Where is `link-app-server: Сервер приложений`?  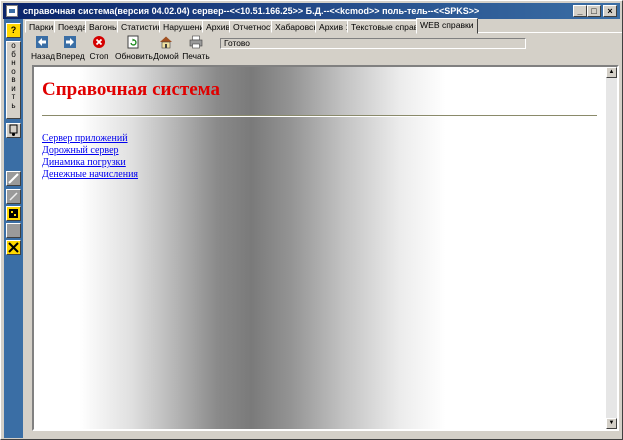
link-app-server: Сервер приложений is located at coordinates (90, 139).